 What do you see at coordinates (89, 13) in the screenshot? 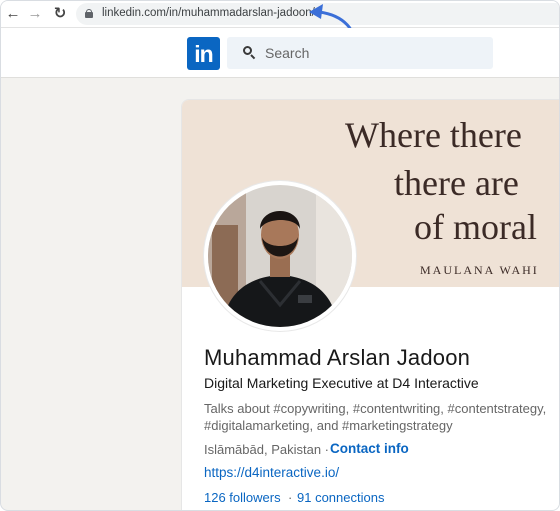
I see `lock-icon` at bounding box center [89, 13].